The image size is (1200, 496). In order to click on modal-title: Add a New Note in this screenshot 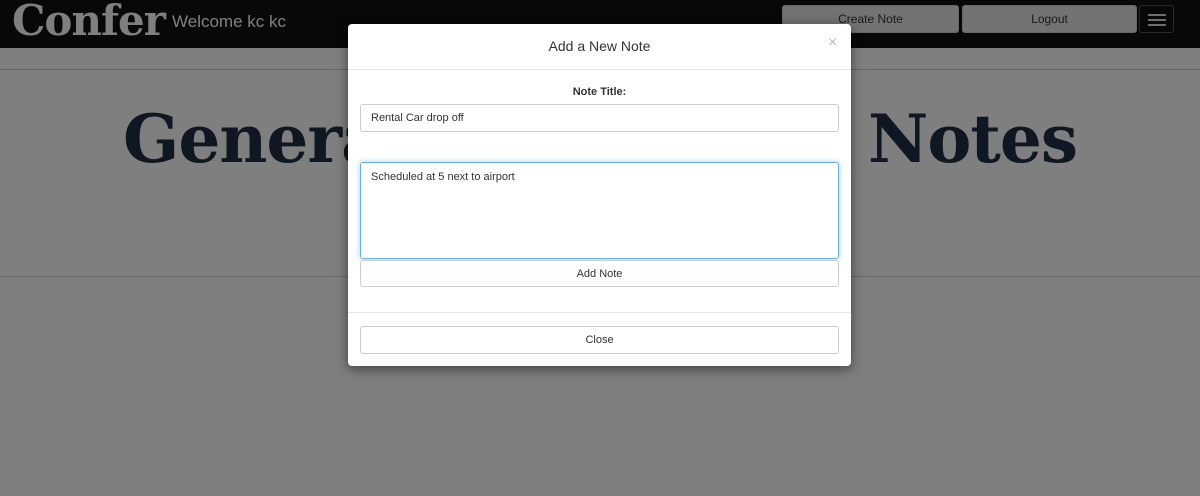, I will do `click(599, 46)`.